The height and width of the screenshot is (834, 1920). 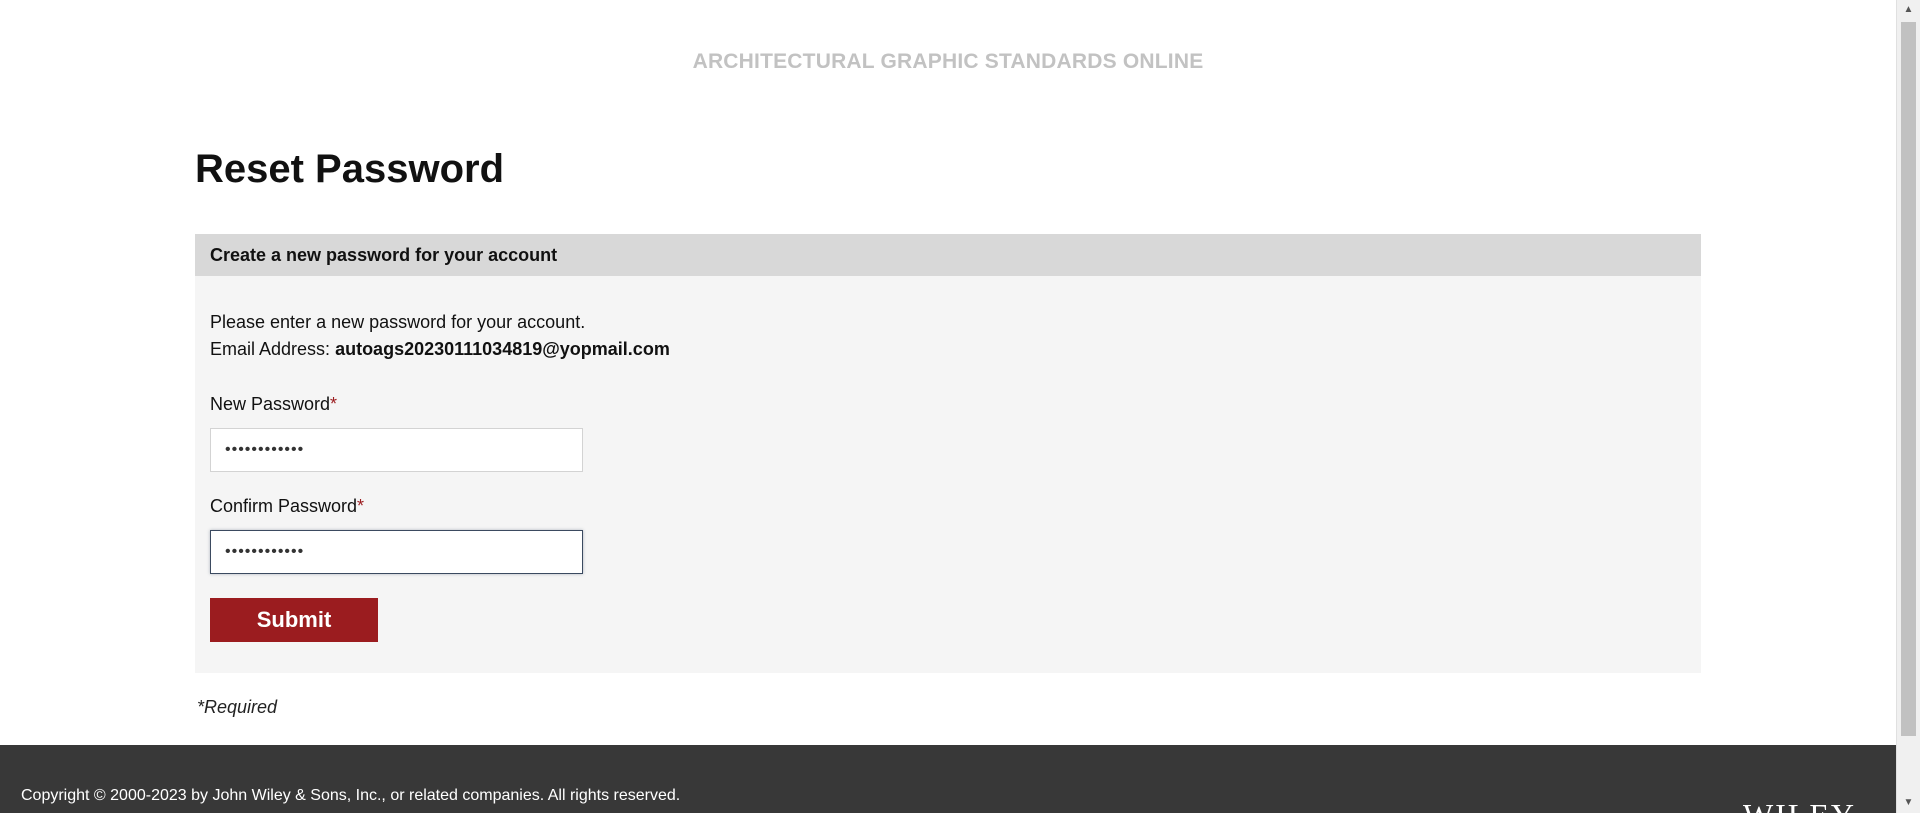 What do you see at coordinates (270, 404) in the screenshot?
I see `new-password-label-text: New Password` at bounding box center [270, 404].